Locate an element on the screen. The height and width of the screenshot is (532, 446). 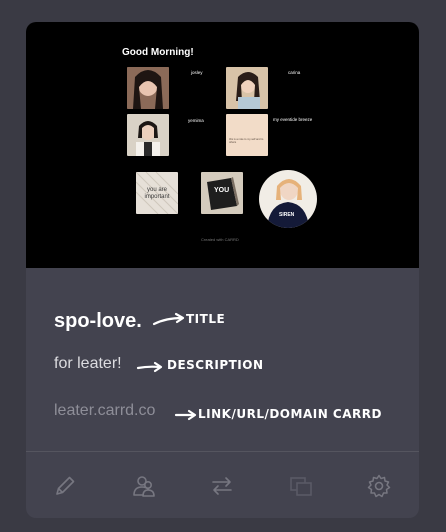
preview-name-yemima: yemima is located at coordinates (196, 120).